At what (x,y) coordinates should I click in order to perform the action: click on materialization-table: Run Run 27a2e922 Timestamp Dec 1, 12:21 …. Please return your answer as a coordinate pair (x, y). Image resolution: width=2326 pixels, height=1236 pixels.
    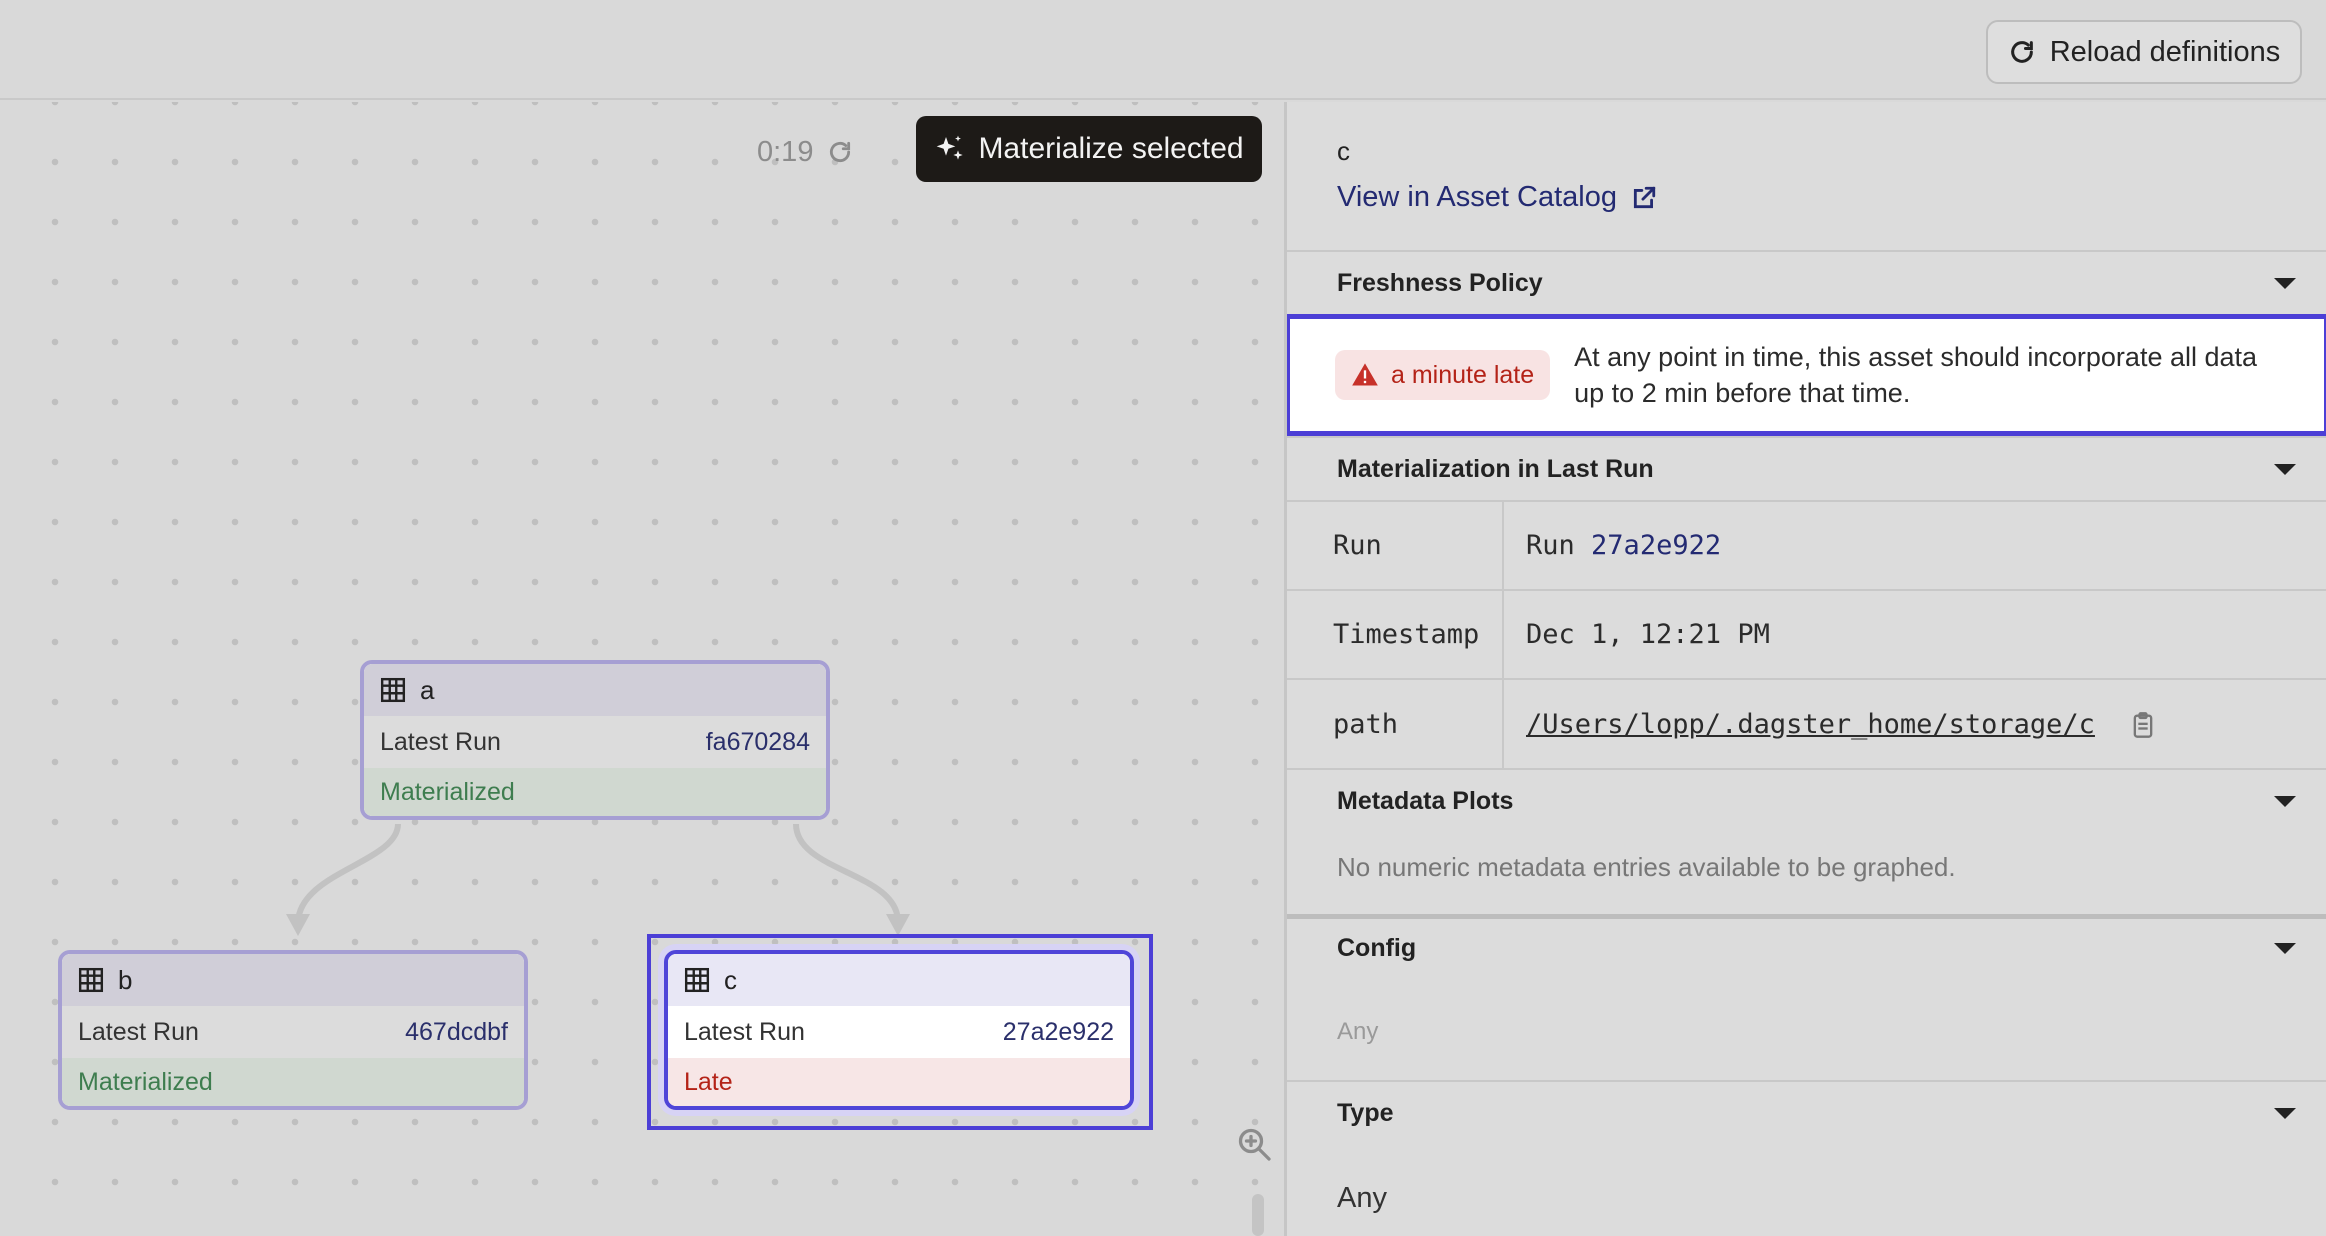
    Looking at the image, I should click on (1806, 634).